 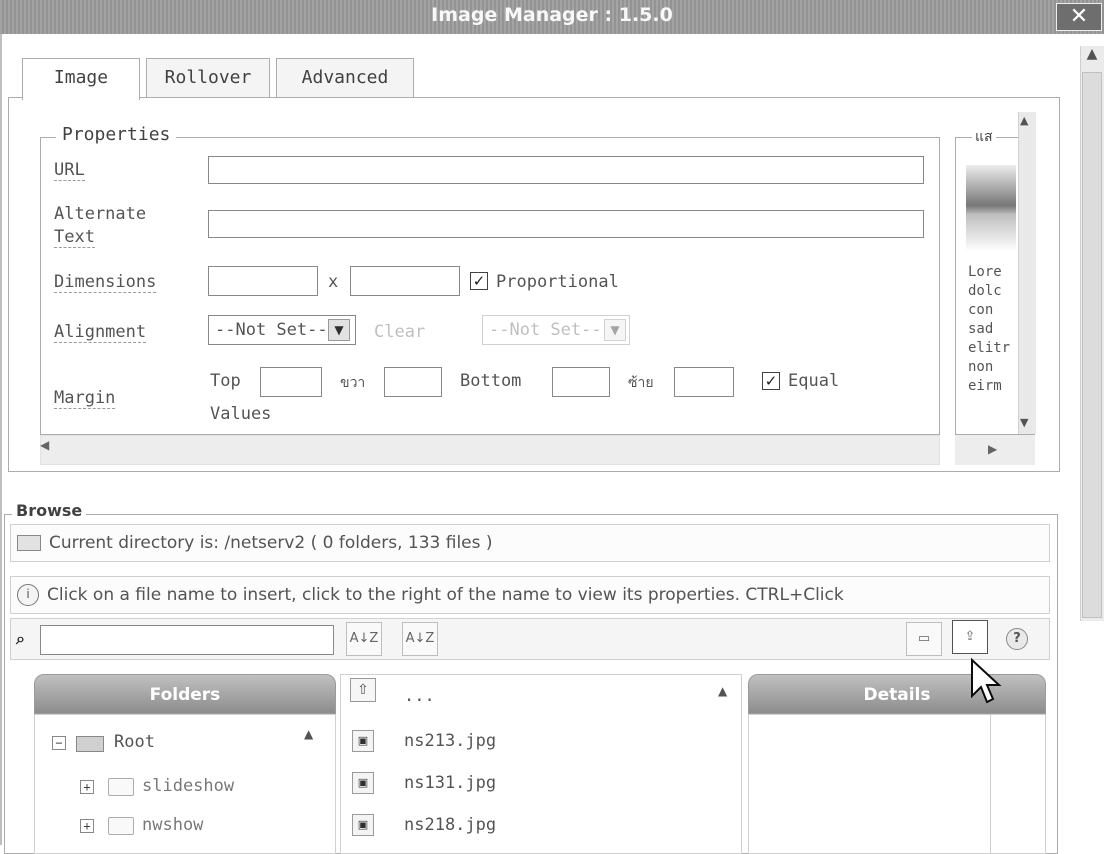 What do you see at coordinates (134, 742) in the screenshot?
I see `folder-root: Root` at bounding box center [134, 742].